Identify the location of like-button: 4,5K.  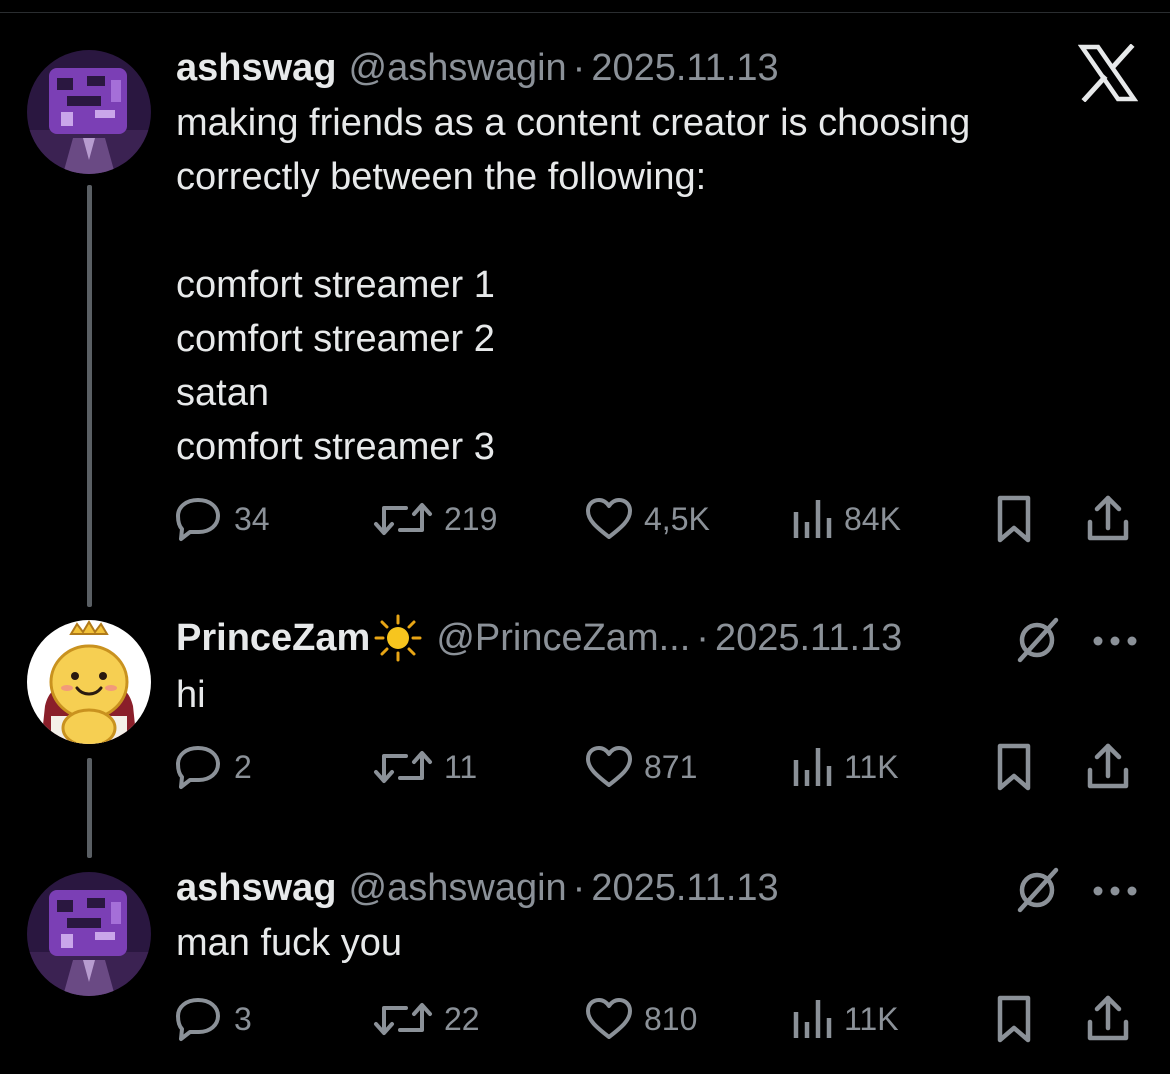
(647, 519).